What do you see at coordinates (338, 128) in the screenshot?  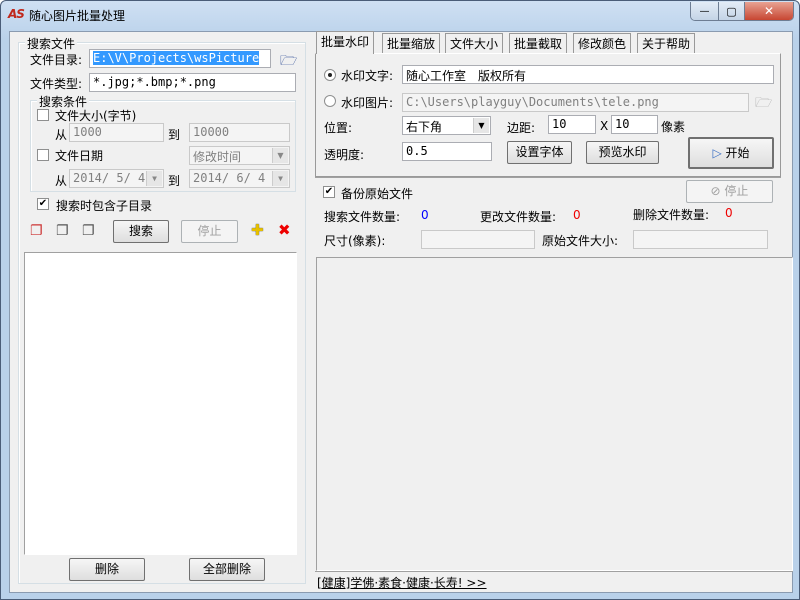 I see `position-label: 位置:` at bounding box center [338, 128].